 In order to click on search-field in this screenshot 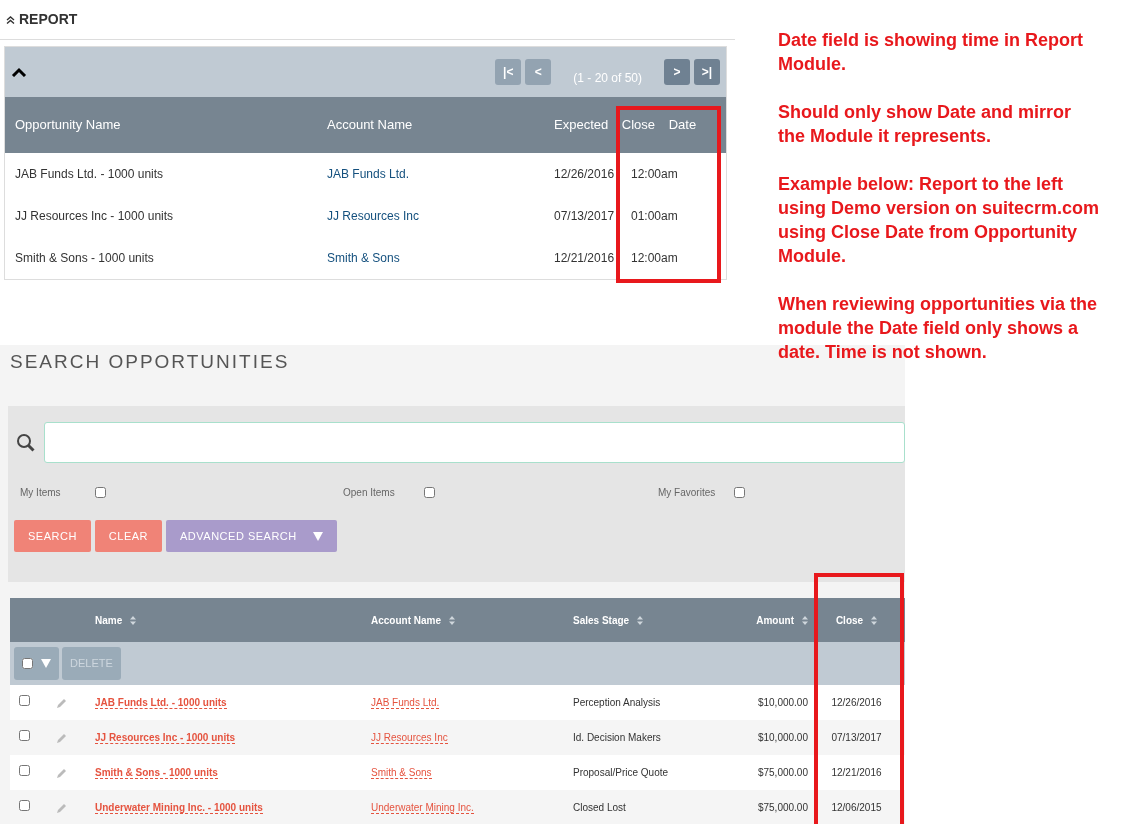, I will do `click(474, 442)`.